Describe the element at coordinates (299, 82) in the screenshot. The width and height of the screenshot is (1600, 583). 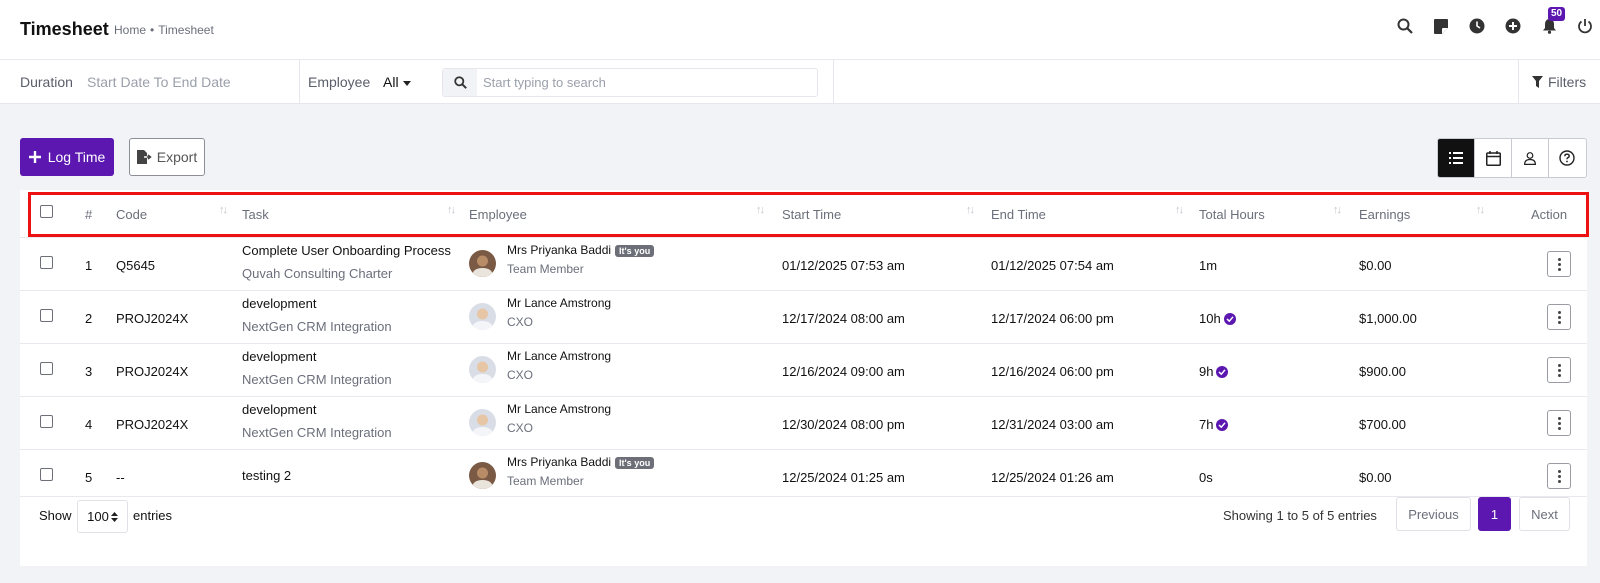
I see `filter-divider` at that location.